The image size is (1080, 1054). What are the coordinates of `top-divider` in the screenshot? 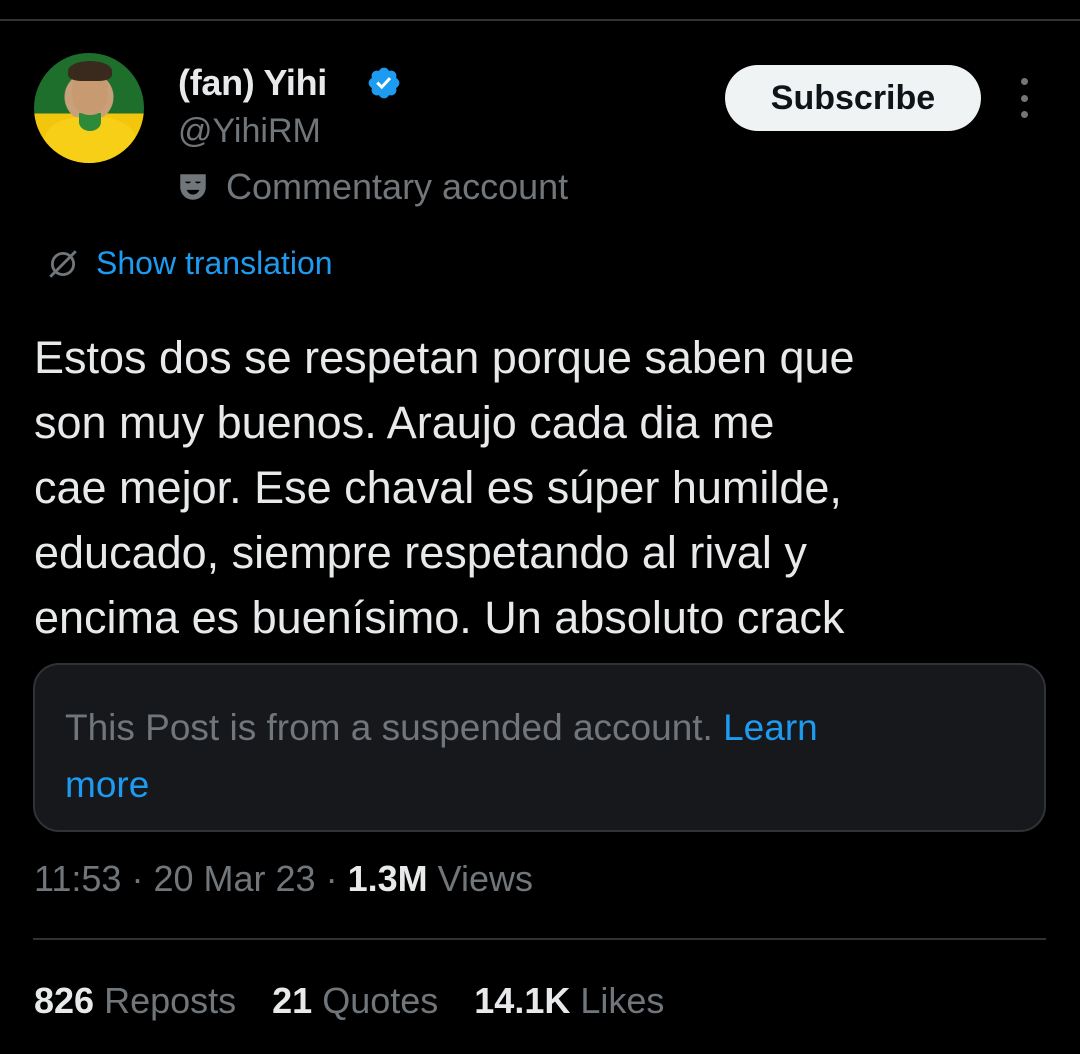 It's located at (540, 20).